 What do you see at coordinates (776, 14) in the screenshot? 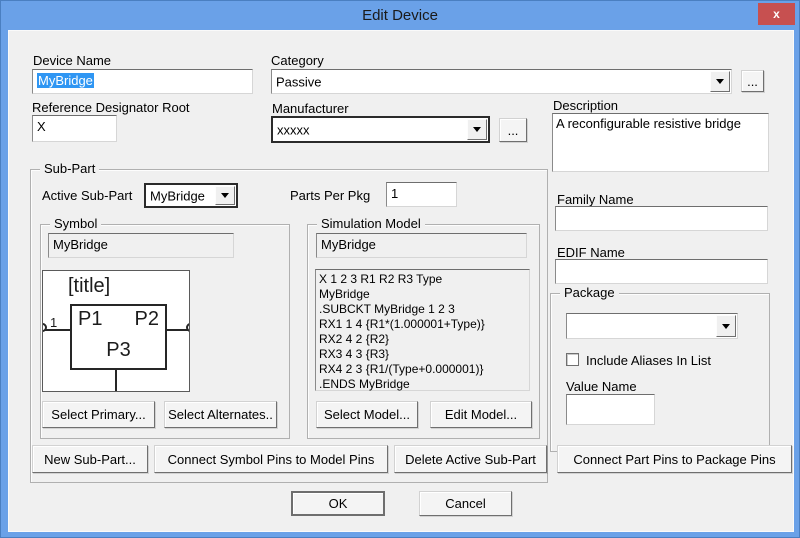
I see `close-icon: x` at bounding box center [776, 14].